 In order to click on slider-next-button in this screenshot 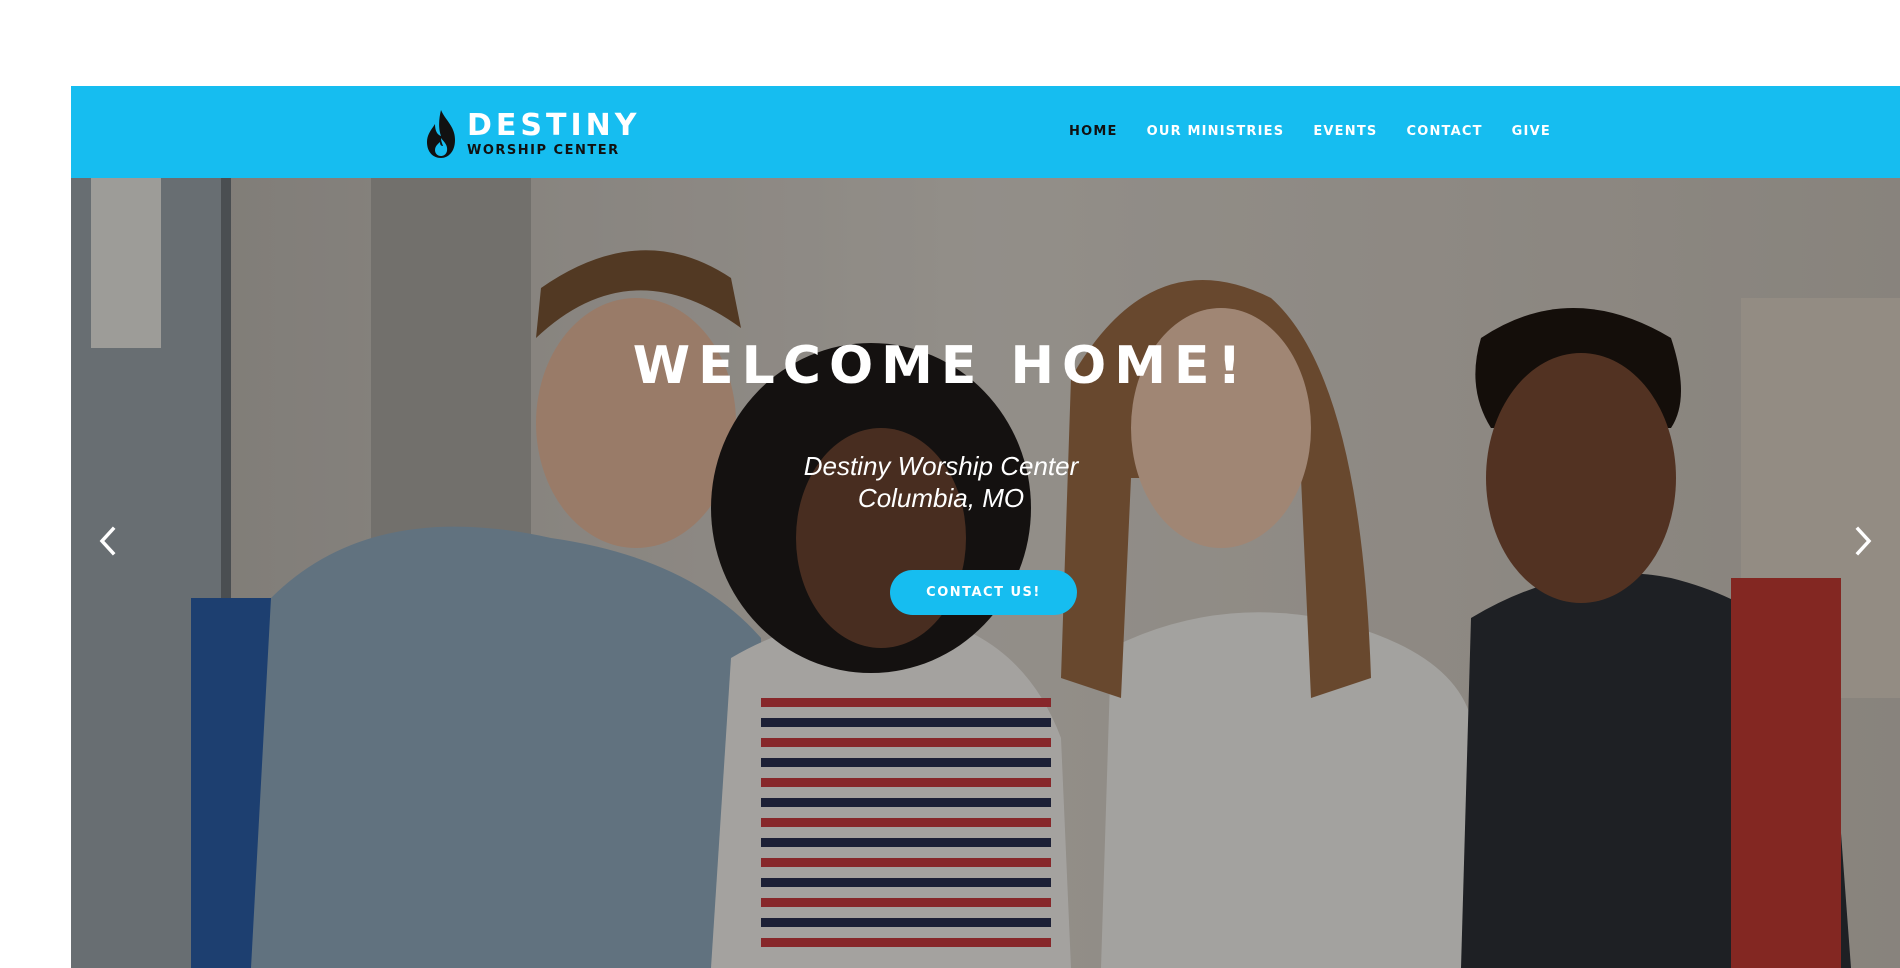, I will do `click(1864, 541)`.